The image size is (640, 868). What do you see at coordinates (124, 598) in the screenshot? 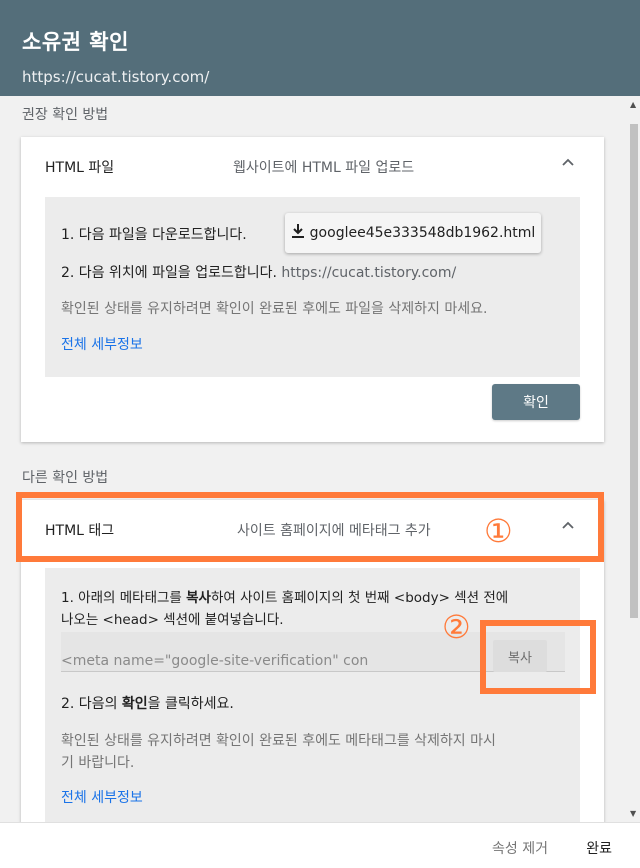
I see `html-tag-step1-a: 1. 아래의 메타태그를` at bounding box center [124, 598].